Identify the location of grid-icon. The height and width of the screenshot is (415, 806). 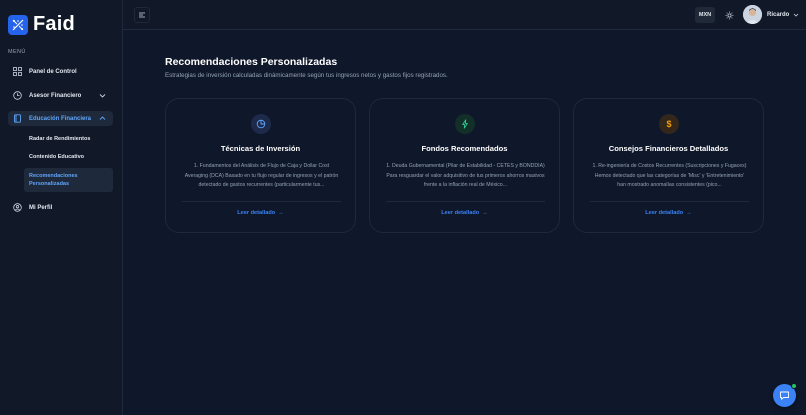
(17, 71).